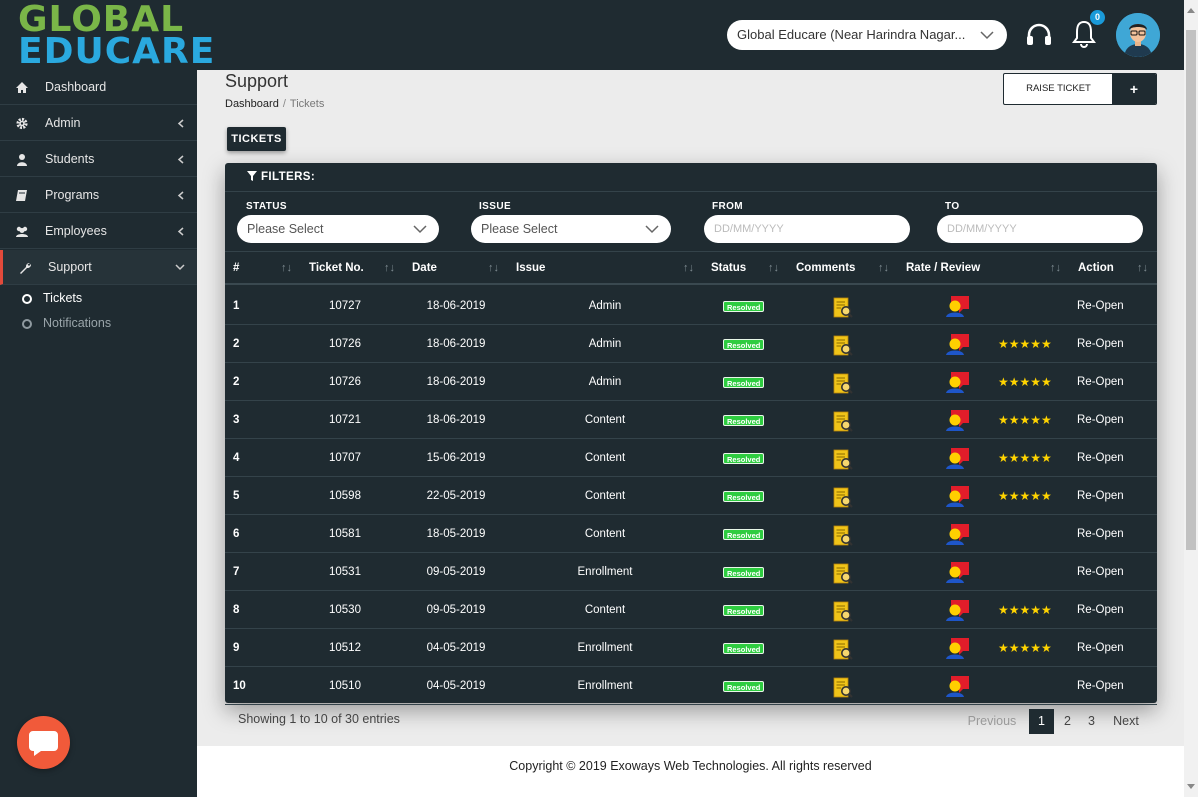  What do you see at coordinates (571, 229) in the screenshot?
I see `issue-select: Please Select` at bounding box center [571, 229].